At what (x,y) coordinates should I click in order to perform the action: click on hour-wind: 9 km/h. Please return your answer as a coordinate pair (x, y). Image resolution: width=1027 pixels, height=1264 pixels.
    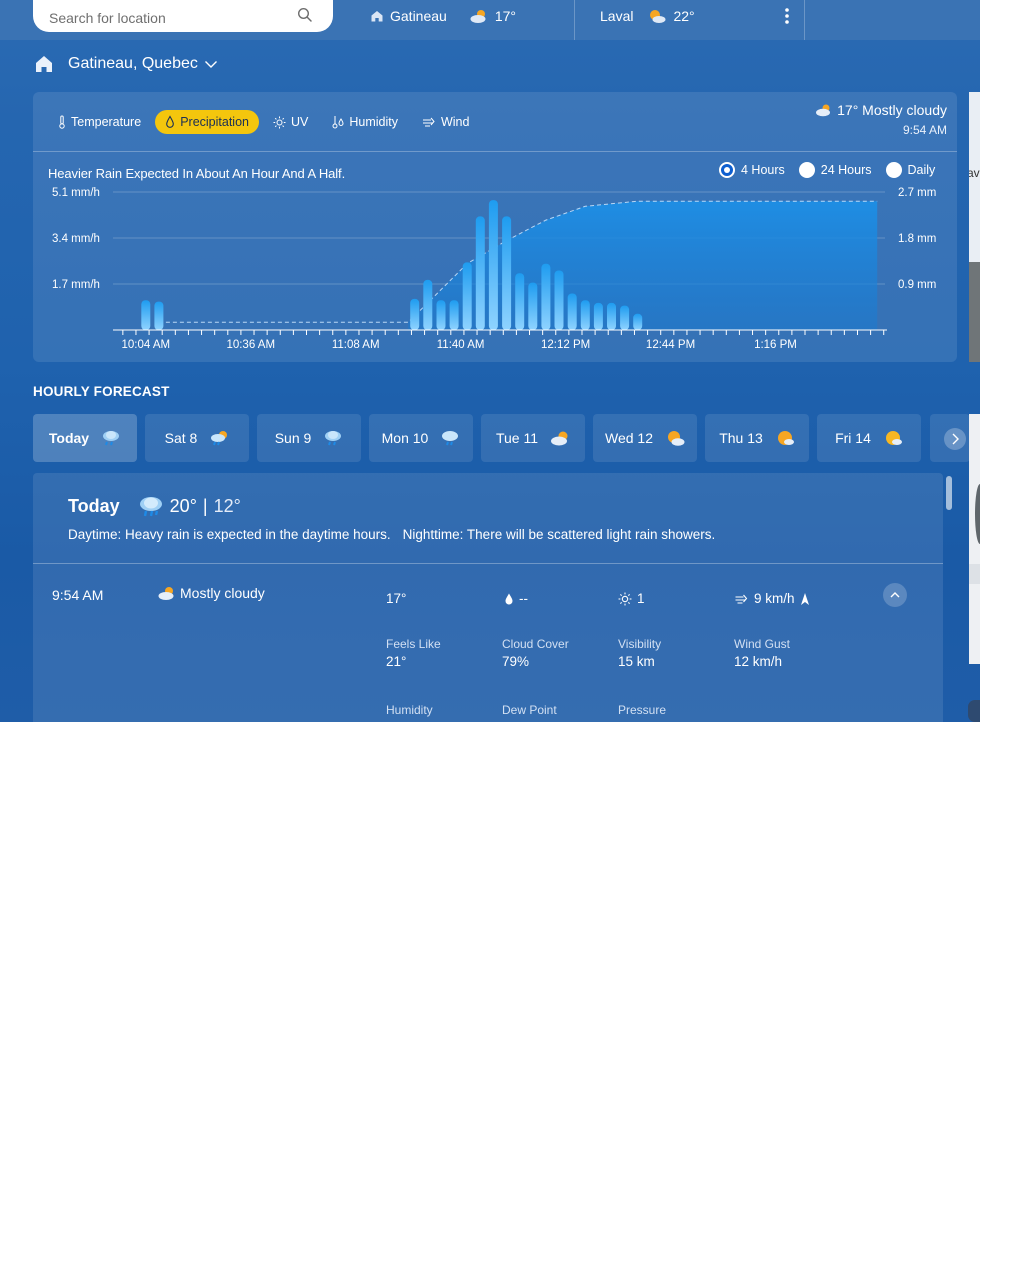
    Looking at the image, I should click on (774, 598).